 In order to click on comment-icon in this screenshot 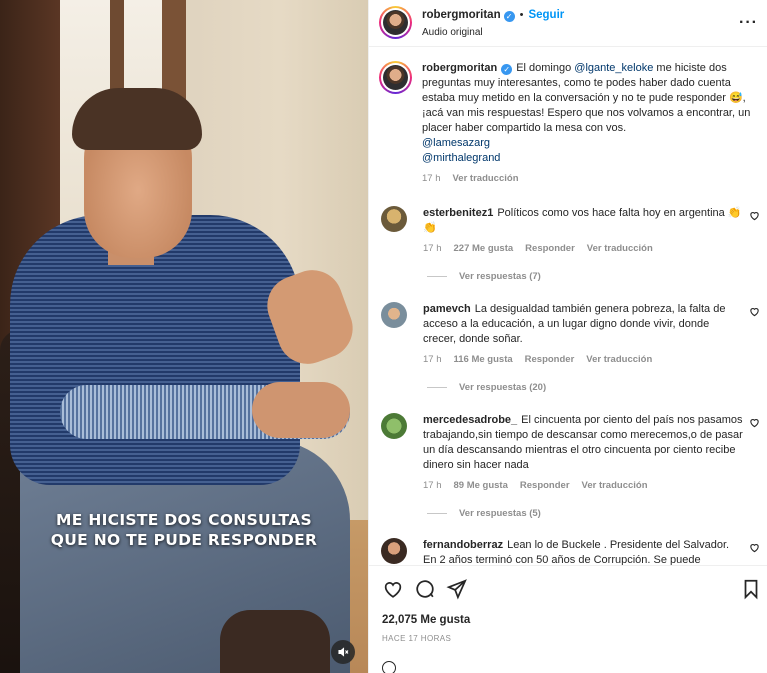, I will do `click(425, 589)`.